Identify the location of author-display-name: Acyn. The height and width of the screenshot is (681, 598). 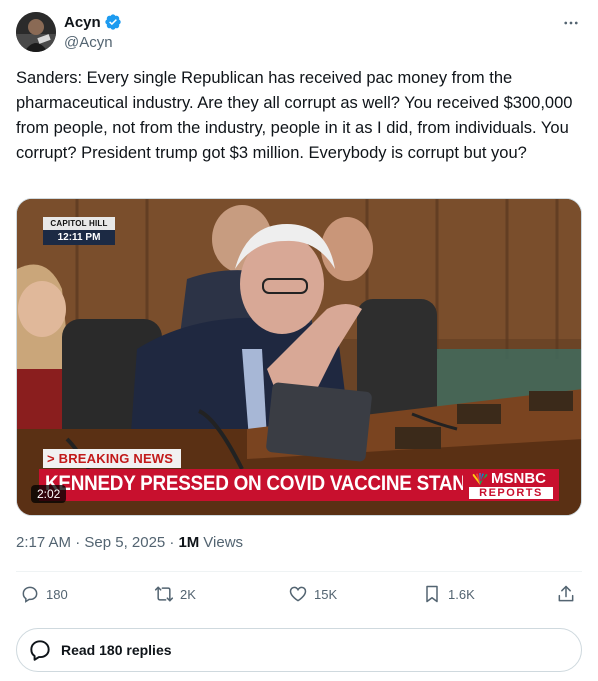
(82, 22).